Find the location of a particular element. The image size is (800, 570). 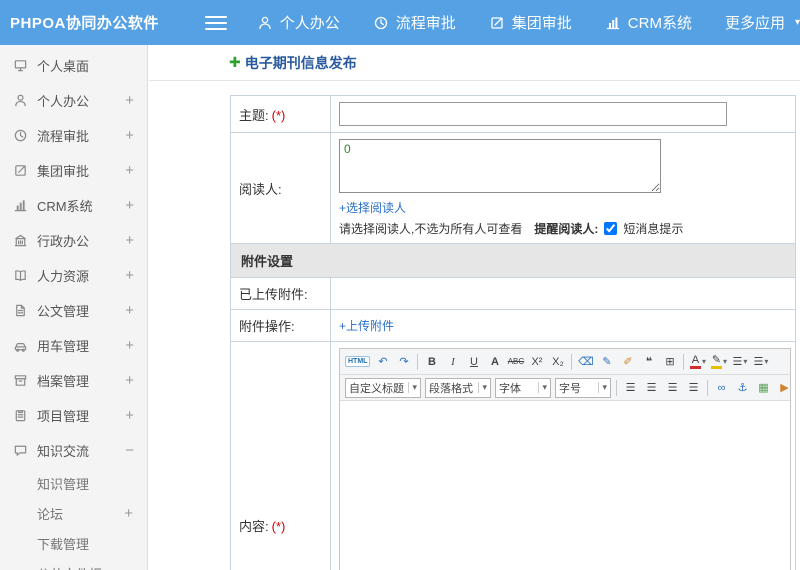

numbered-list-icon: ☰ is located at coordinates (758, 362).